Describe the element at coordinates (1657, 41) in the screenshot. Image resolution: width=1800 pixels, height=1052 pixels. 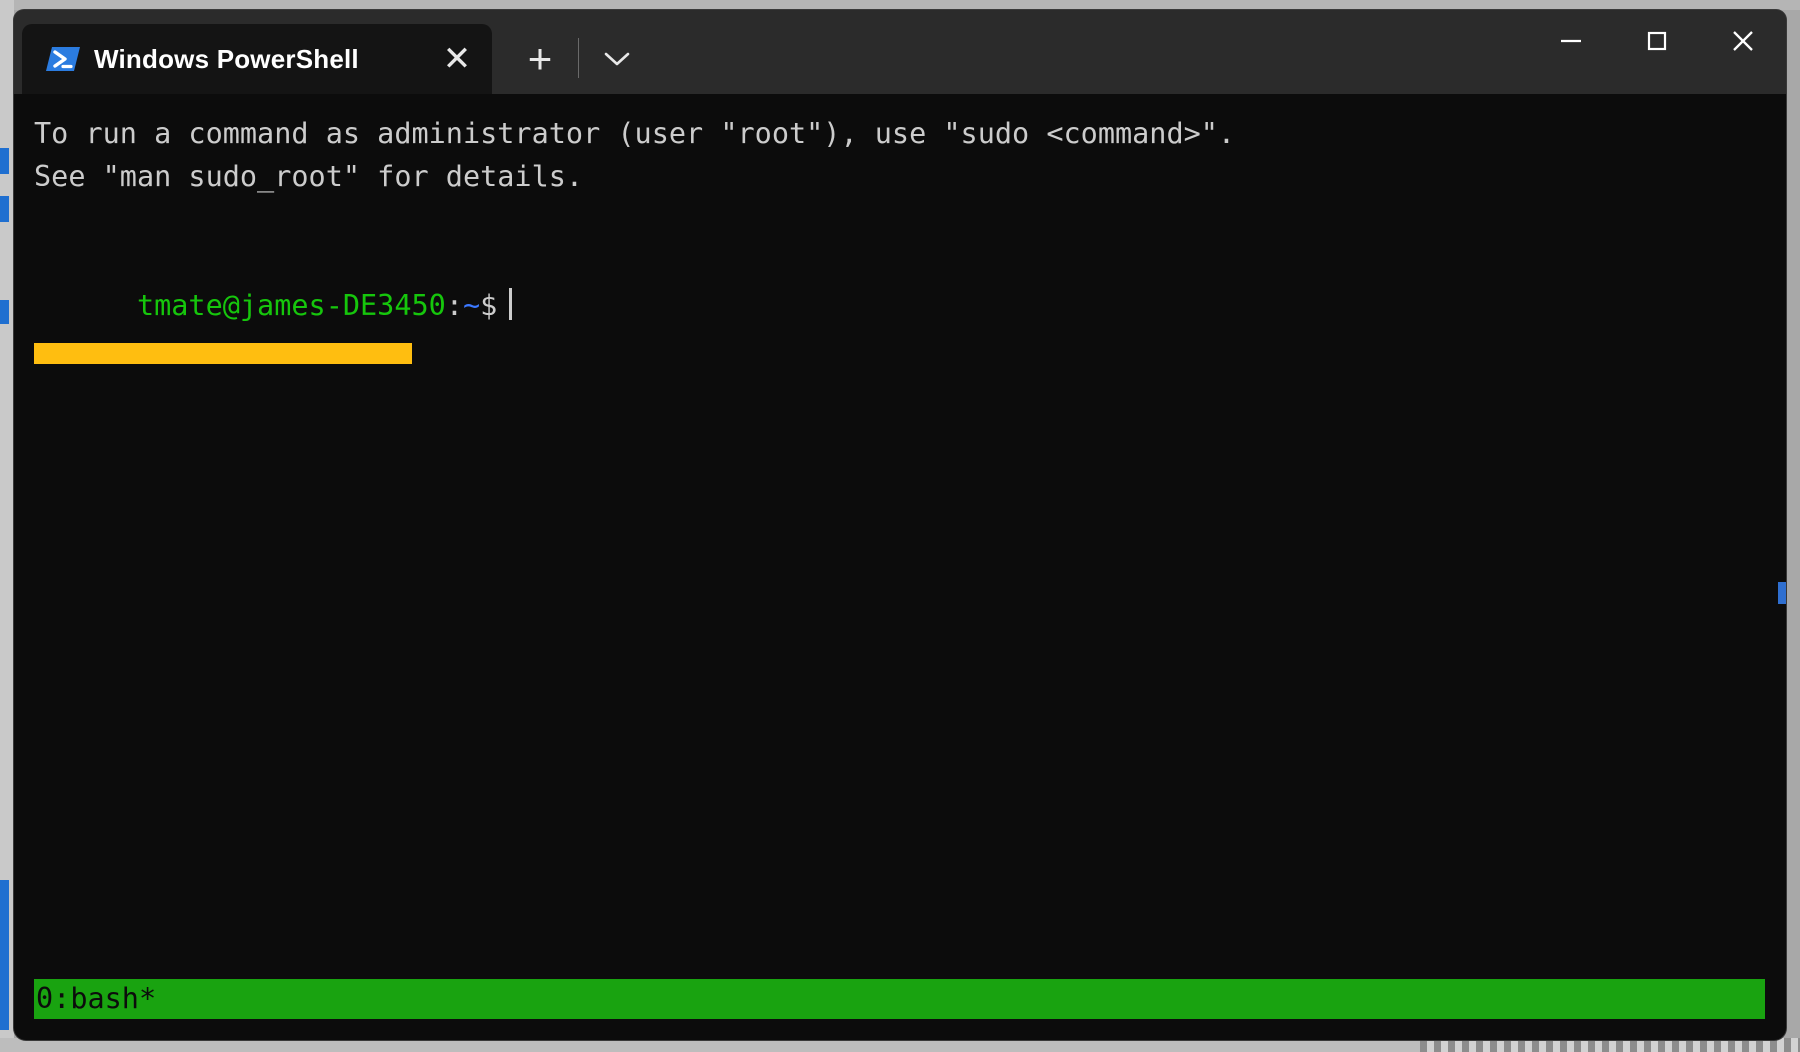
I see `maximize-button` at that location.